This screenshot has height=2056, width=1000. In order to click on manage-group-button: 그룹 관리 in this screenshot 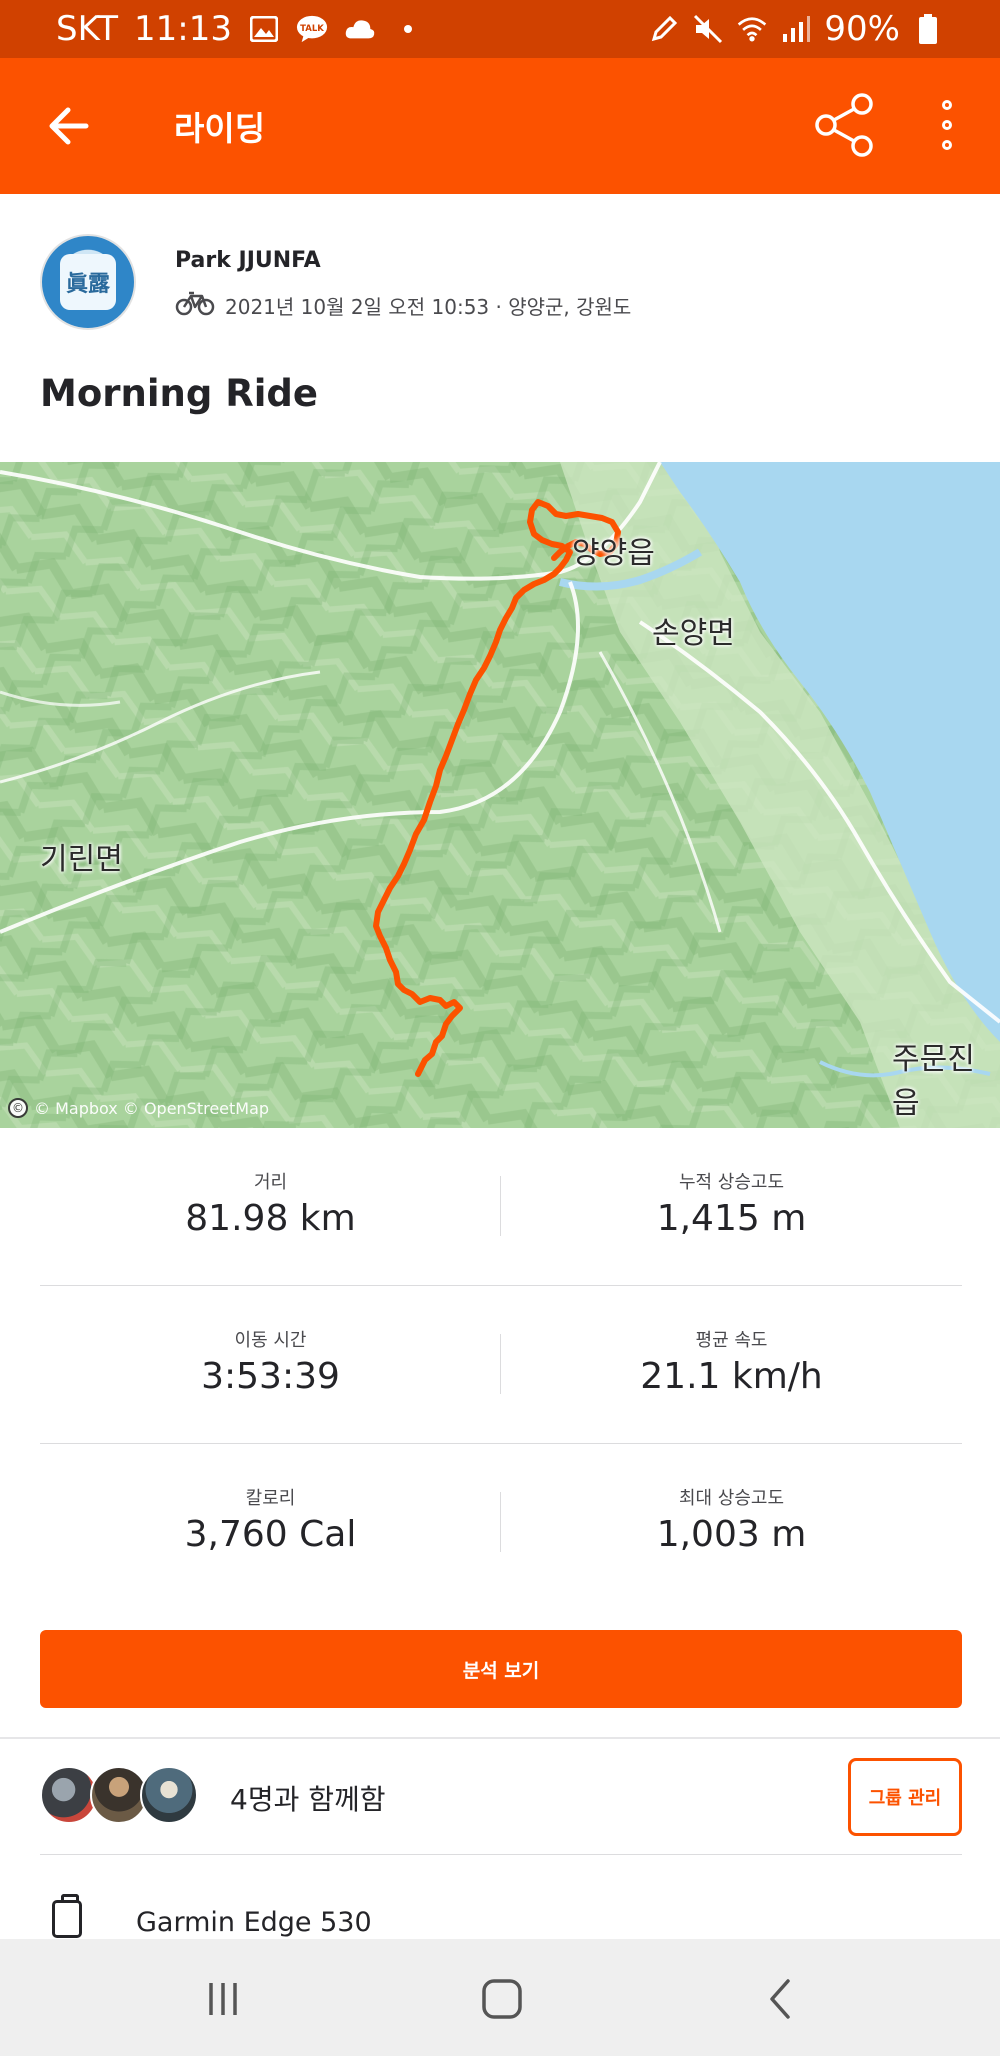, I will do `click(905, 1797)`.